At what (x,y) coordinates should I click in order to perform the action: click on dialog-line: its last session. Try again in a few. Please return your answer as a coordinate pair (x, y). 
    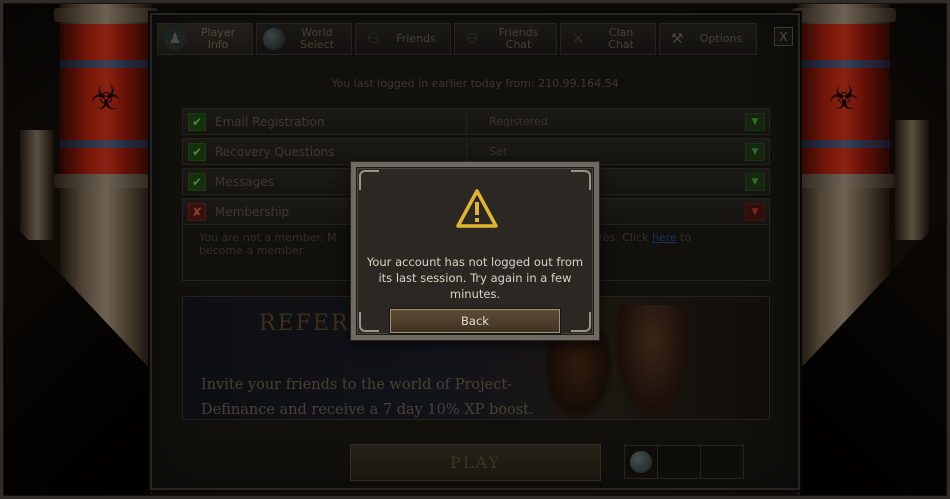
    Looking at the image, I should click on (475, 278).